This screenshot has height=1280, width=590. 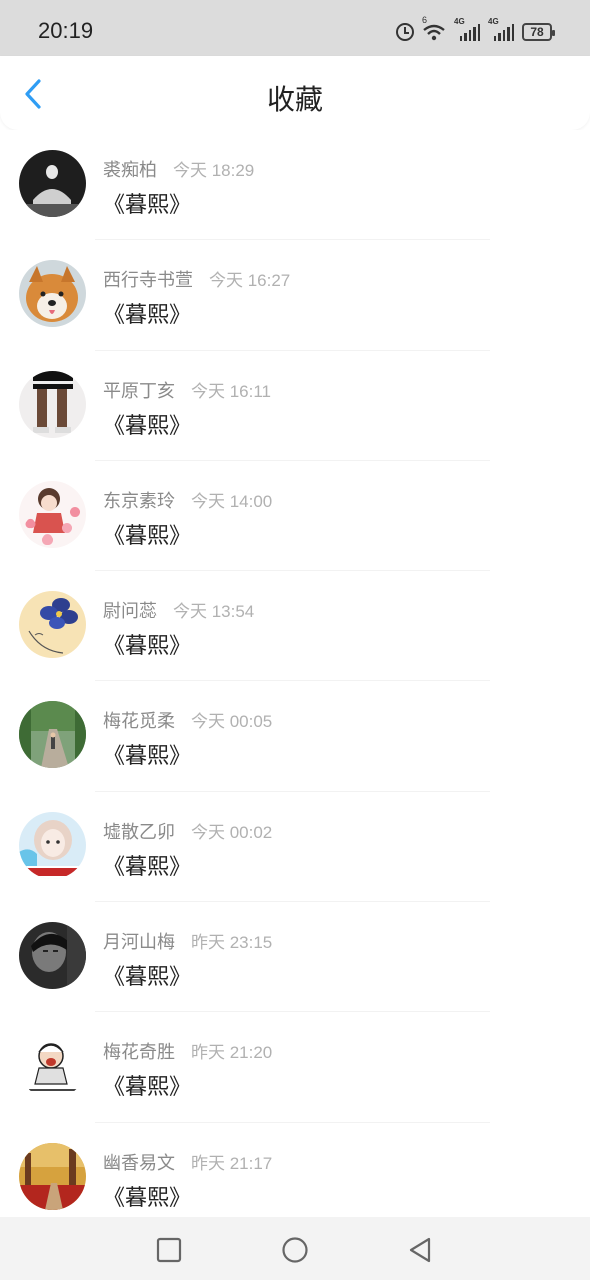 What do you see at coordinates (187, 720) in the screenshot?
I see `item-meta: 梅花觅柔 今天 00:05` at bounding box center [187, 720].